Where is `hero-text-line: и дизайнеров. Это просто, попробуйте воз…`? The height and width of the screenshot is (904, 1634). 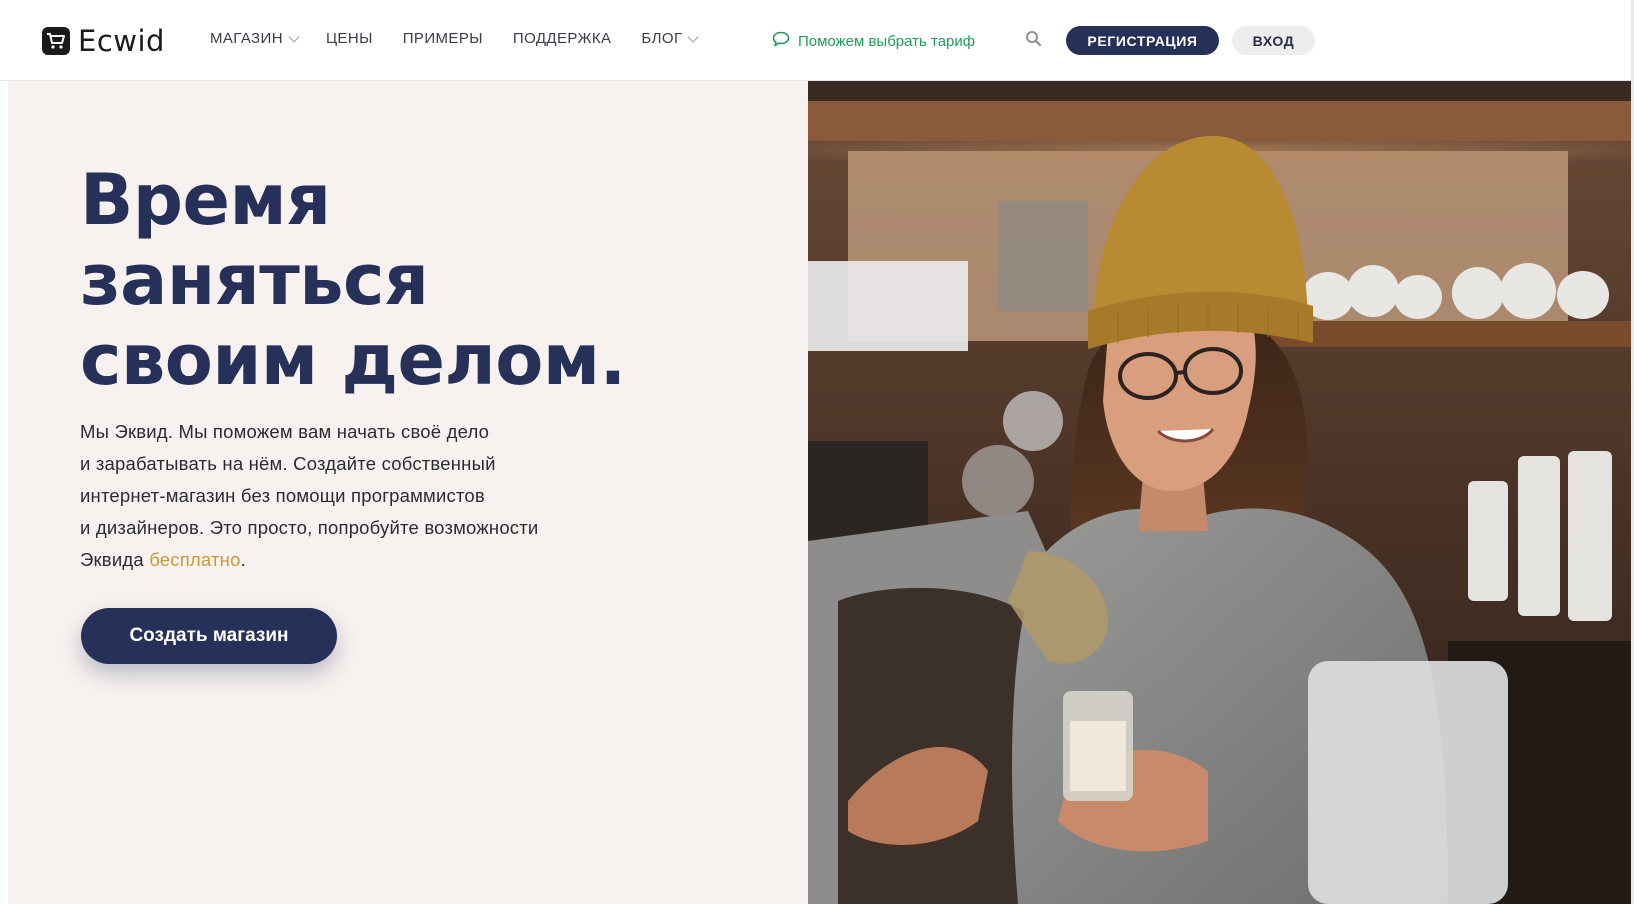 hero-text-line: и дизайнеров. Это просто, попробуйте воз… is located at coordinates (309, 527).